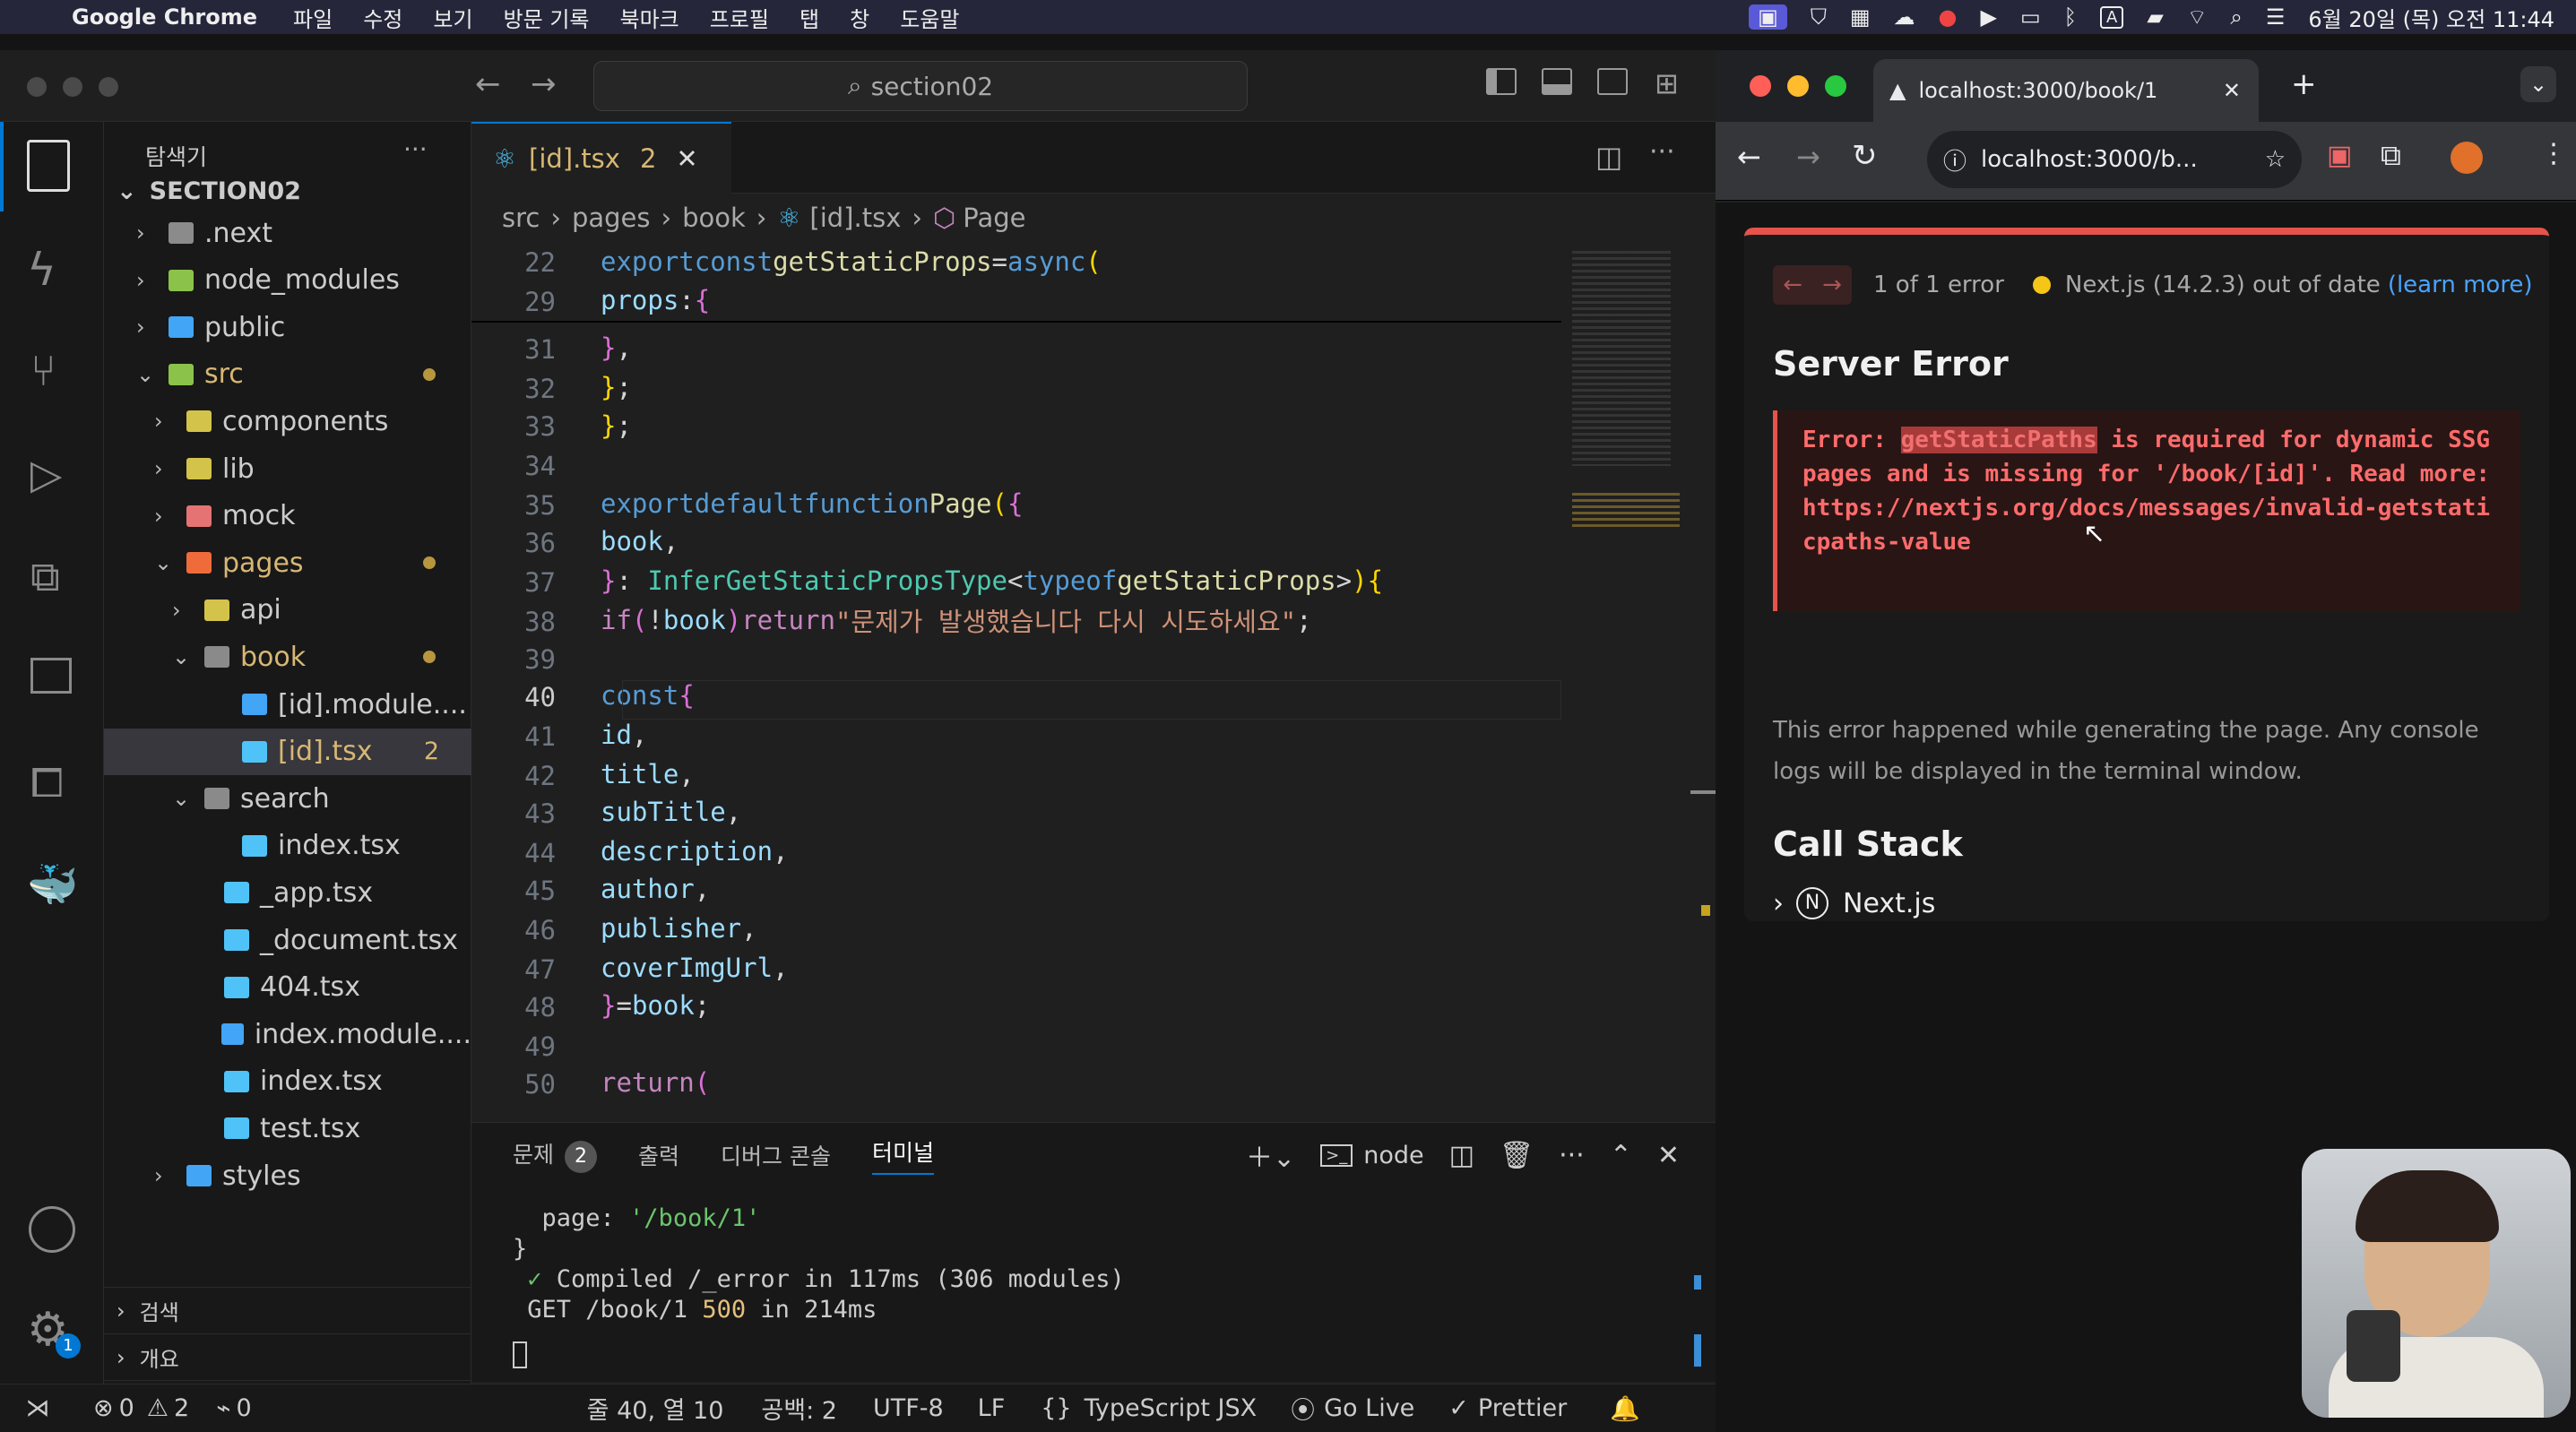  What do you see at coordinates (47, 783) in the screenshot?
I see `testing-icon: ⧠` at bounding box center [47, 783].